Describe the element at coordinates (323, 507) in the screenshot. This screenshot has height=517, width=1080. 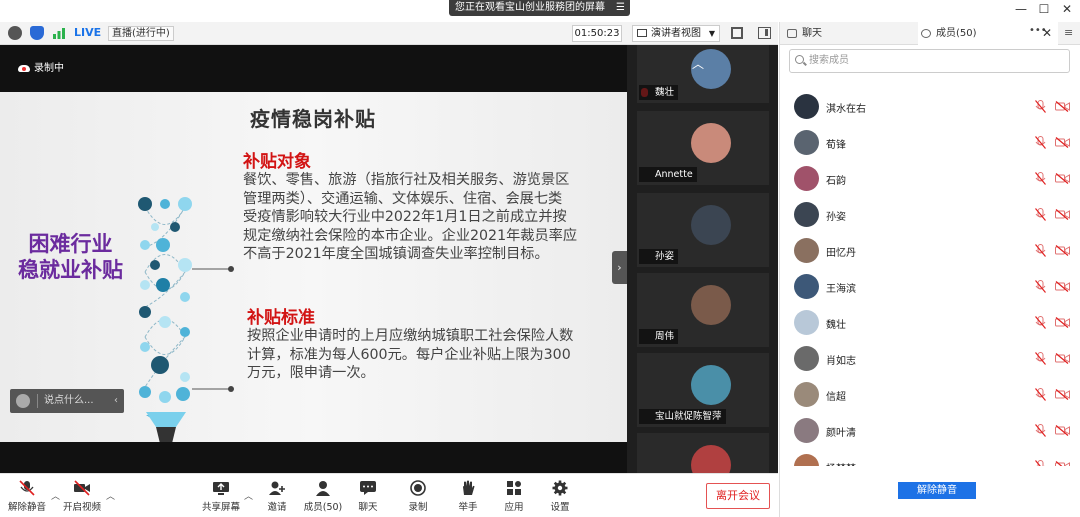
I see `members-label: 成员(50)` at that location.